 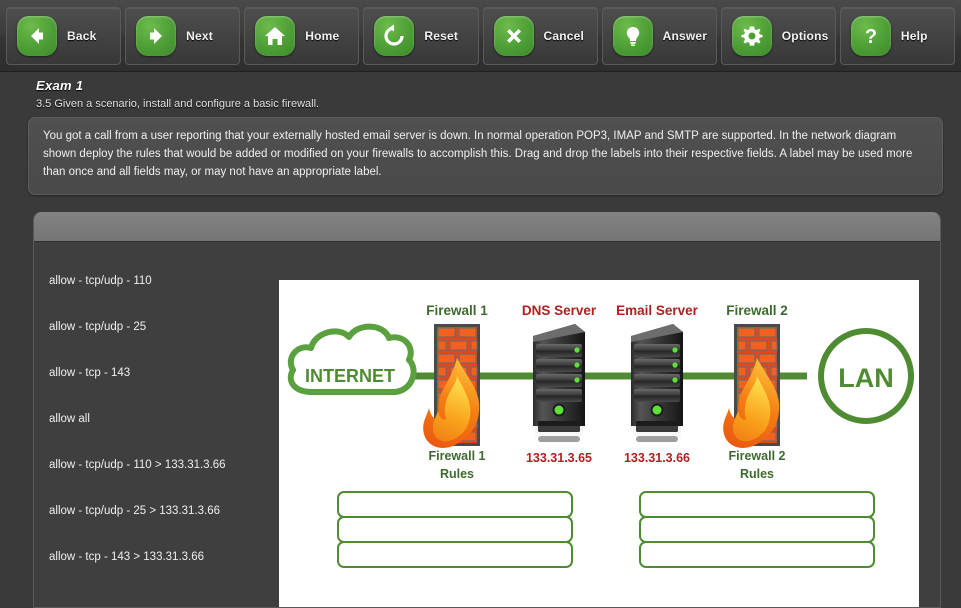 I want to click on list-item: allow all, so click(x=164, y=435).